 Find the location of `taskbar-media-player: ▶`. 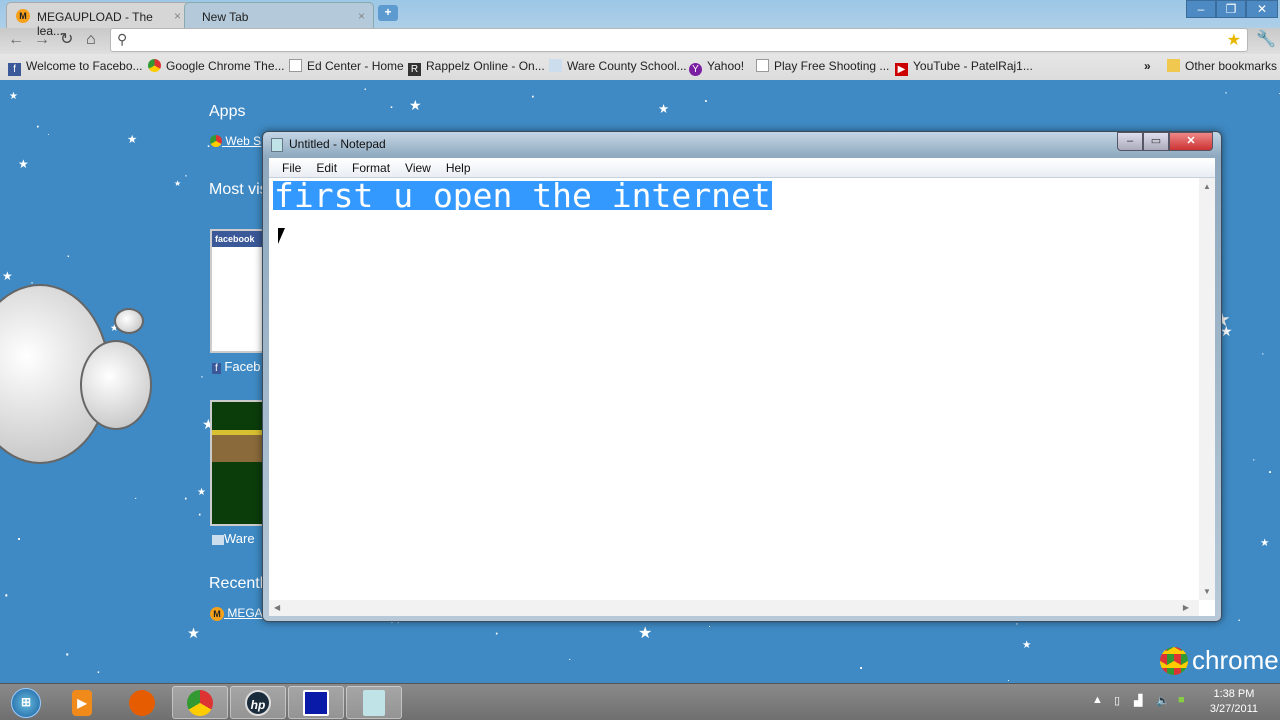

taskbar-media-player: ▶ is located at coordinates (82, 702).